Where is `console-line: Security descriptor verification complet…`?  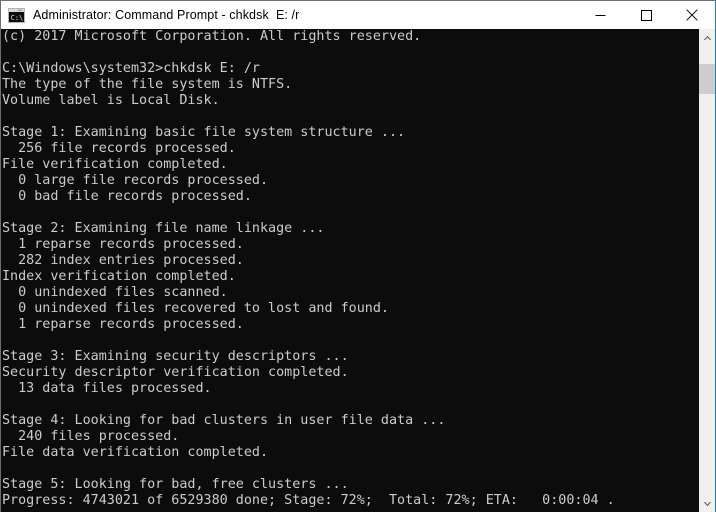
console-line: Security descriptor verification complet… is located at coordinates (175, 372).